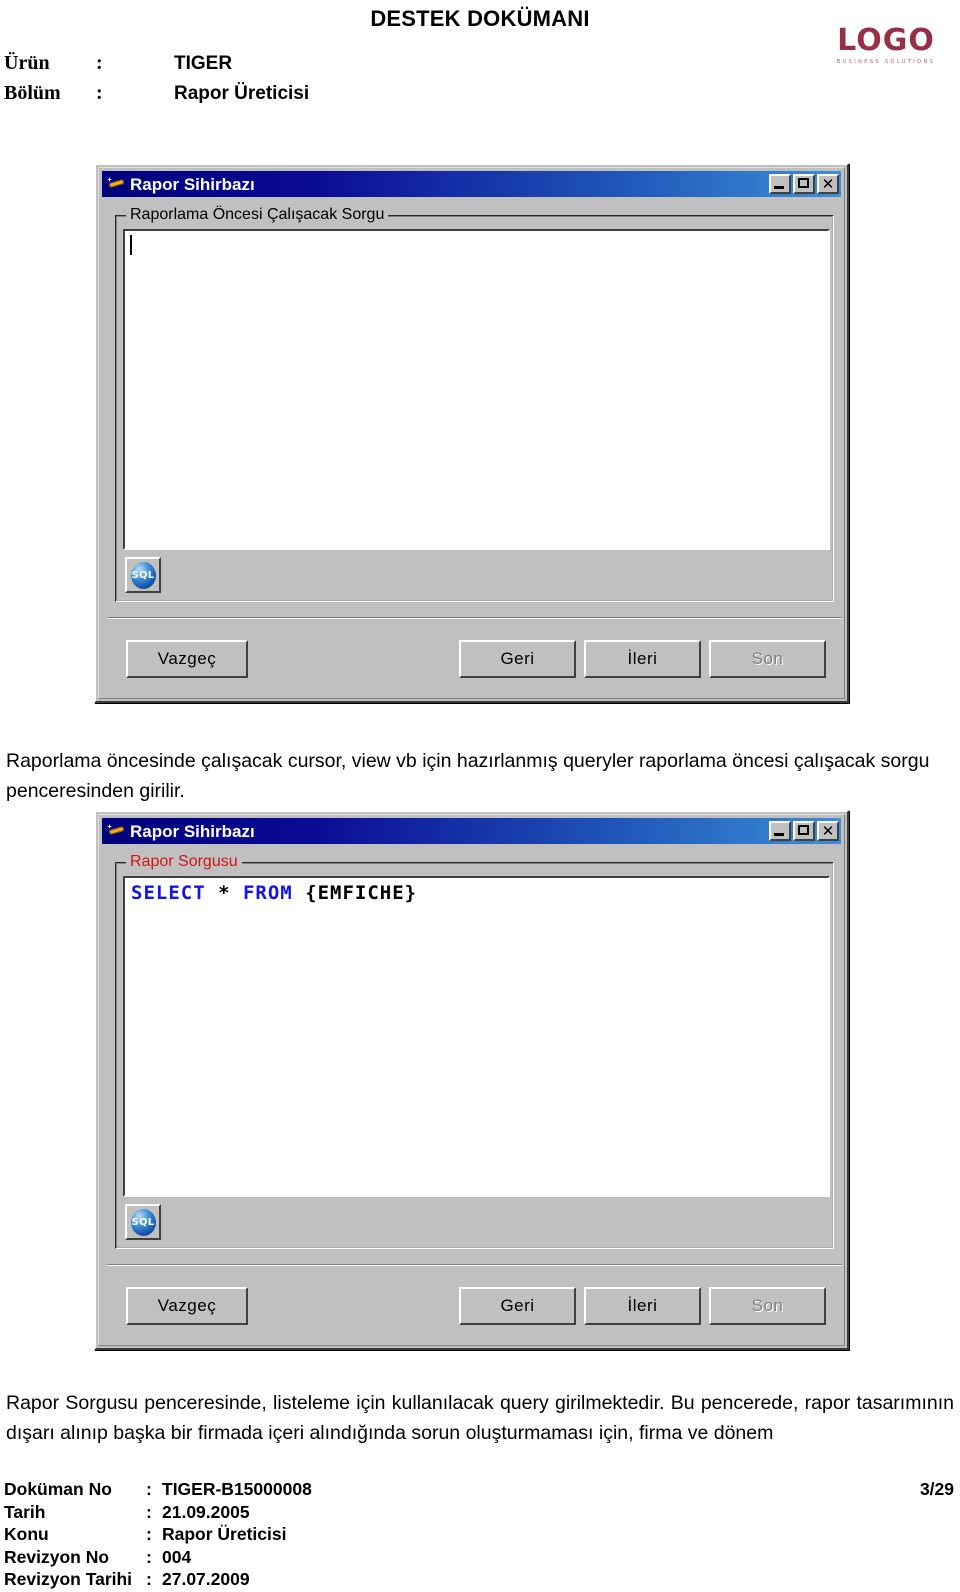 The height and width of the screenshot is (1592, 960). What do you see at coordinates (68, 1579) in the screenshot?
I see `footer-label-revizyon-tarihi: Revizyon Tarihi` at bounding box center [68, 1579].